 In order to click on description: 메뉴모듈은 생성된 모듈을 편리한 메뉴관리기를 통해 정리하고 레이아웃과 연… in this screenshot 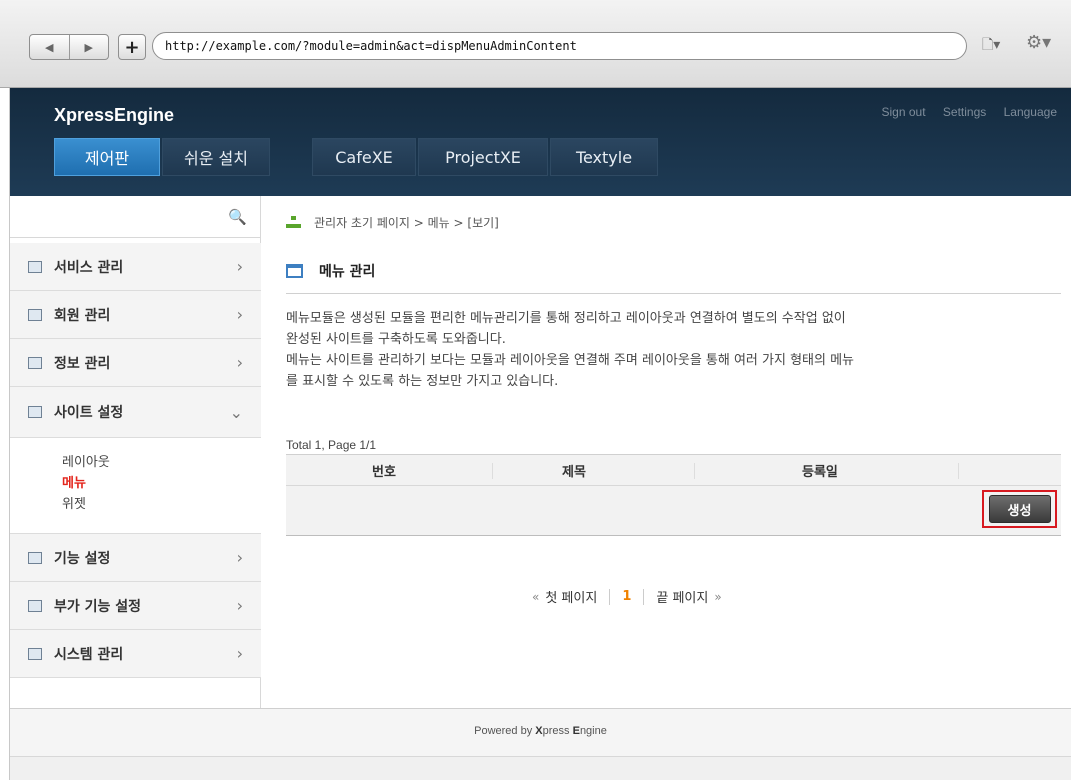, I will do `click(676, 350)`.